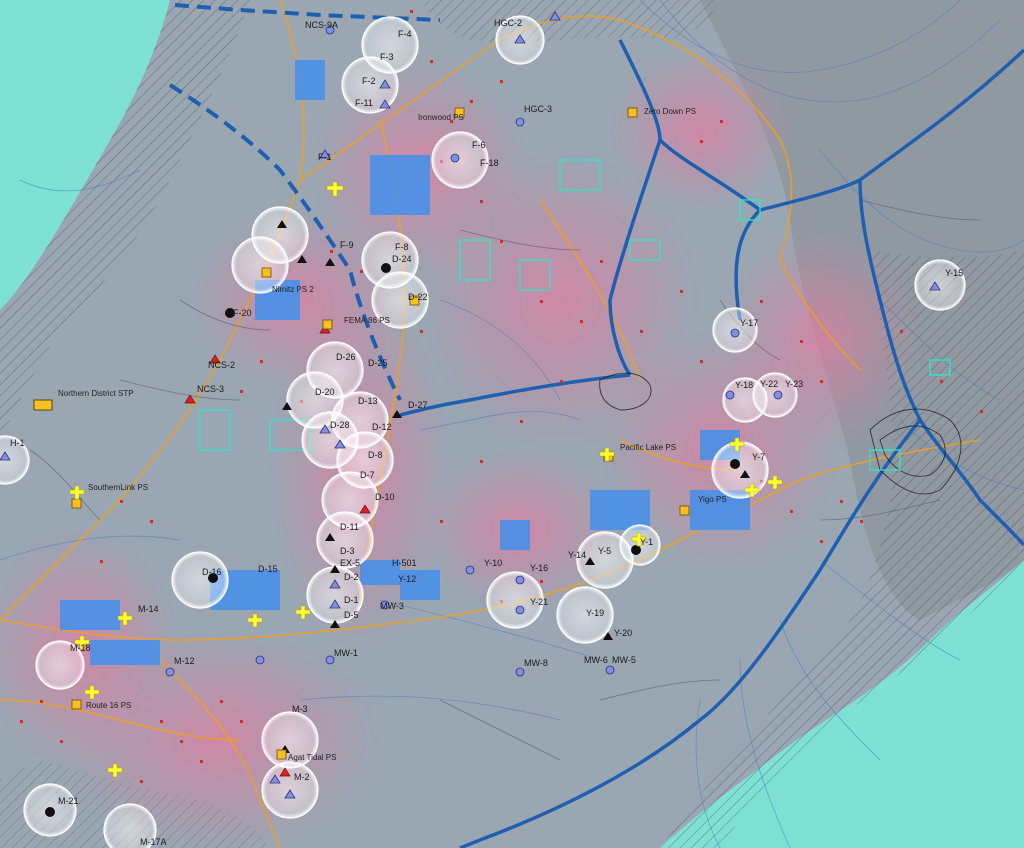  I want to click on well-label: Y-15, so click(954, 273).